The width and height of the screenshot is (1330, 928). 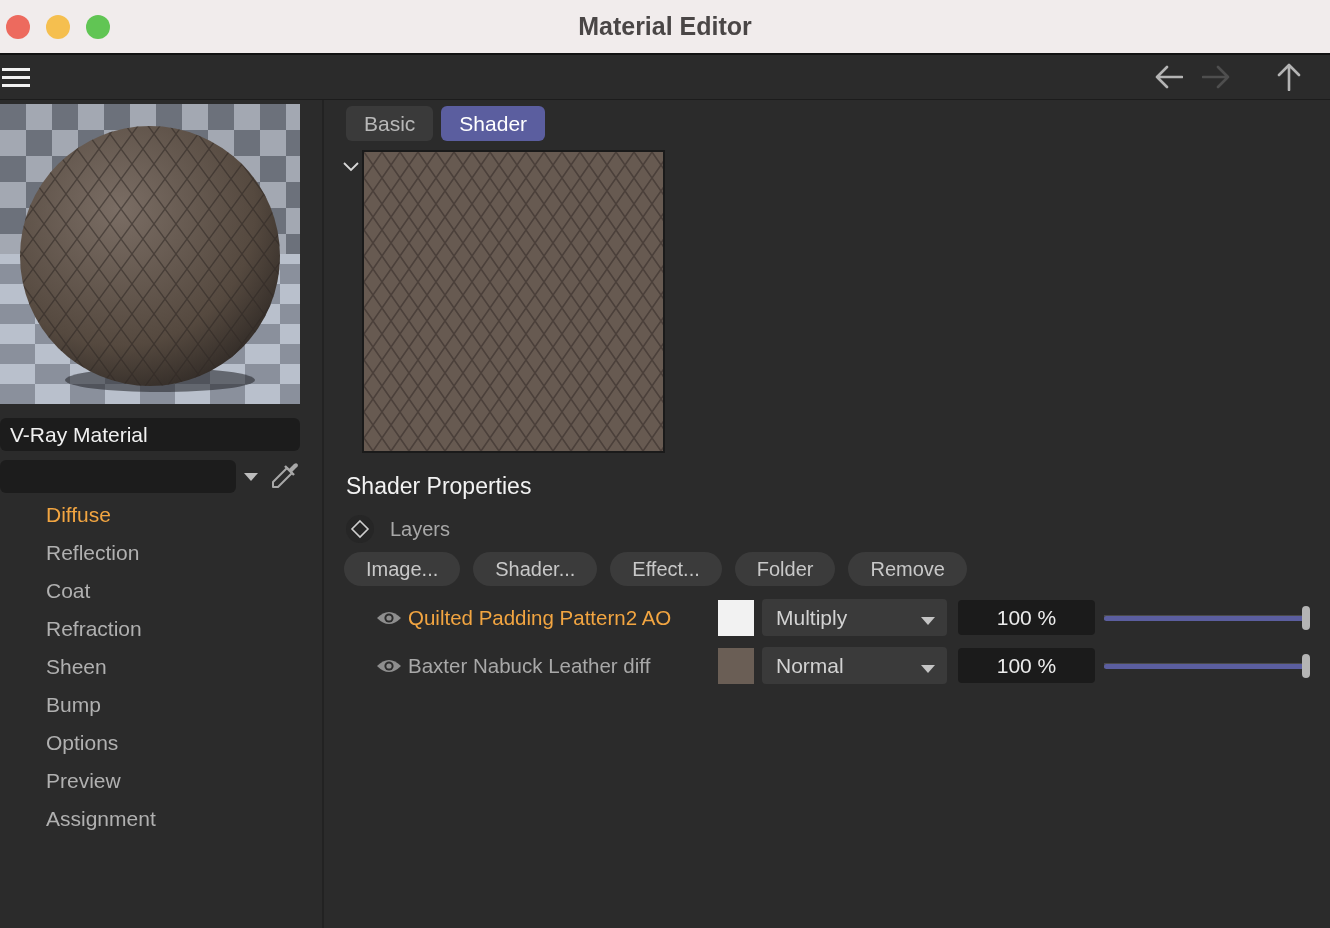 I want to click on up-arrow-icon, so click(x=1289, y=77).